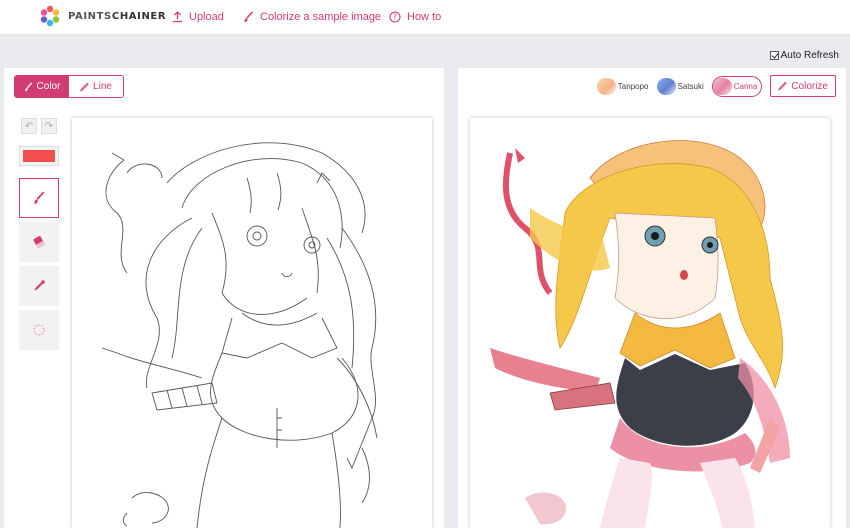 The image size is (850, 528). I want to click on style-satsuki: Satsuki, so click(682, 86).